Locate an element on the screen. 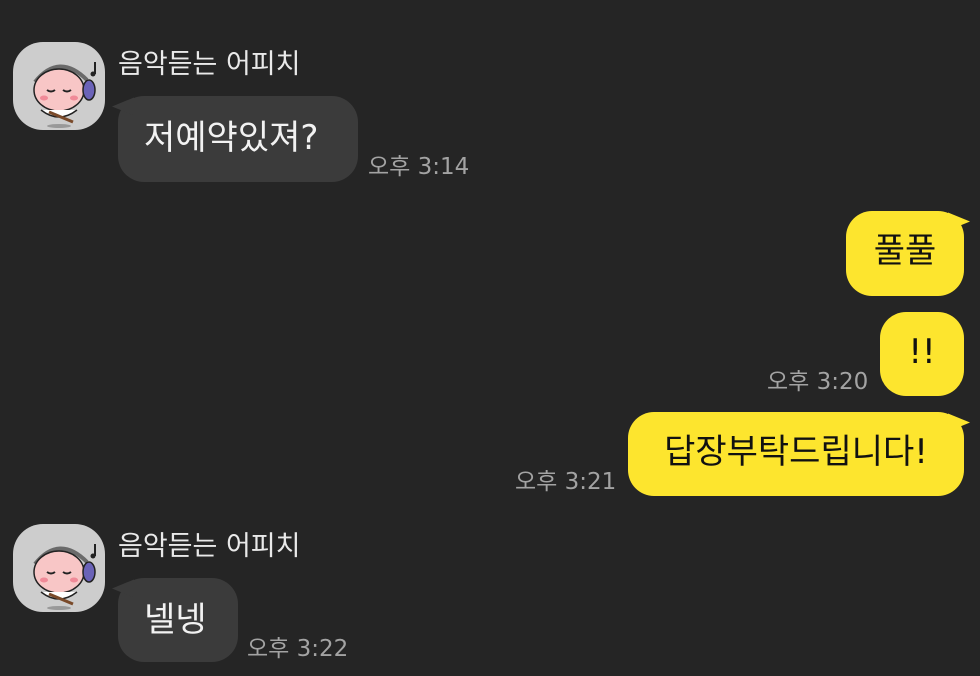 This screenshot has height=676, width=980. message-timestamp: 오후 3:21 is located at coordinates (566, 482).